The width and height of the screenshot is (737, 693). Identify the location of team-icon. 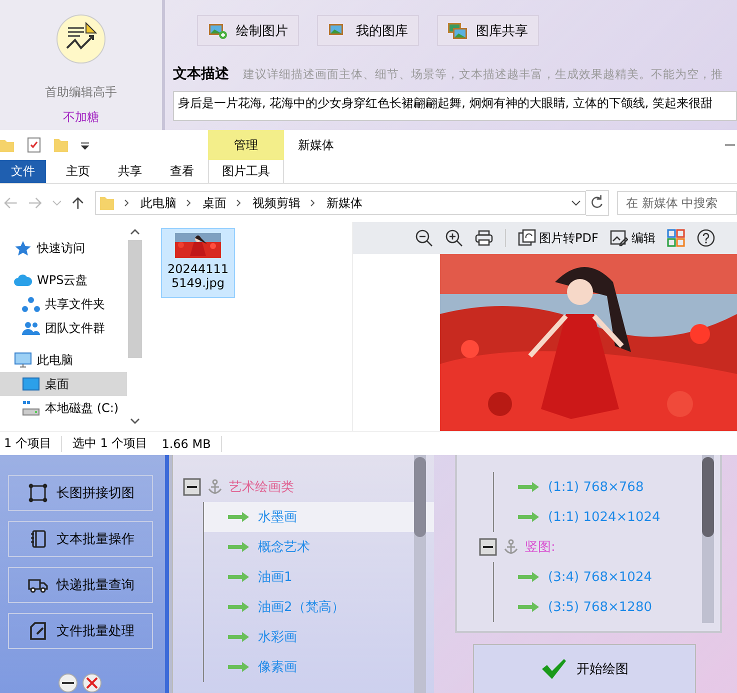
(31, 328).